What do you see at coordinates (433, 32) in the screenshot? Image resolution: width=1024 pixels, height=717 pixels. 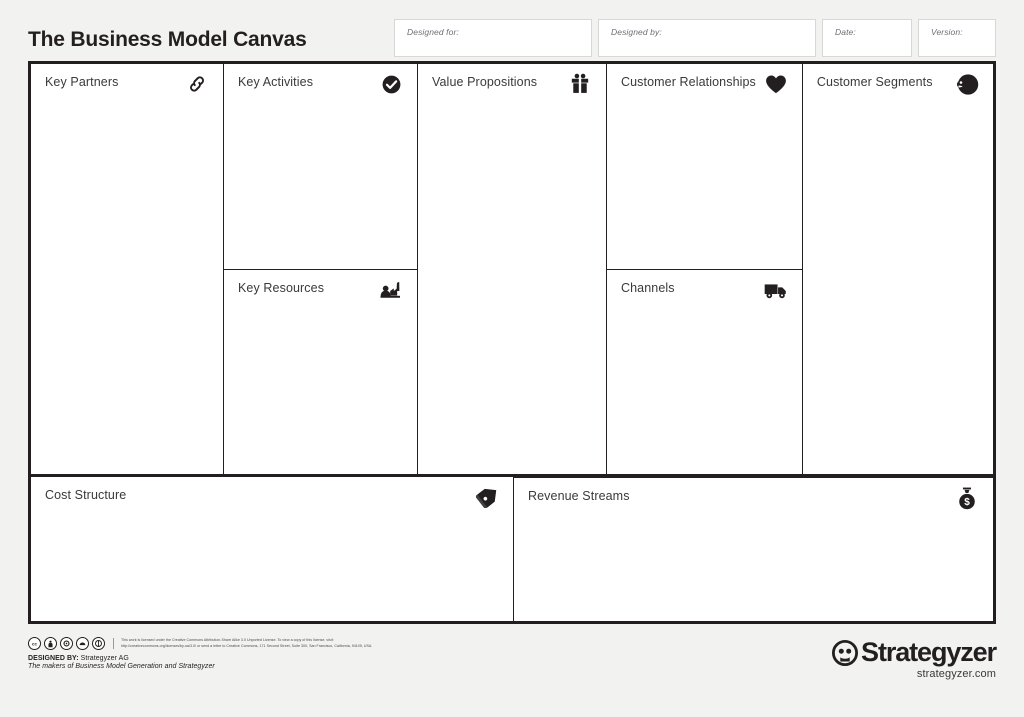 I see `designed-for-label: Designed for:` at bounding box center [433, 32].